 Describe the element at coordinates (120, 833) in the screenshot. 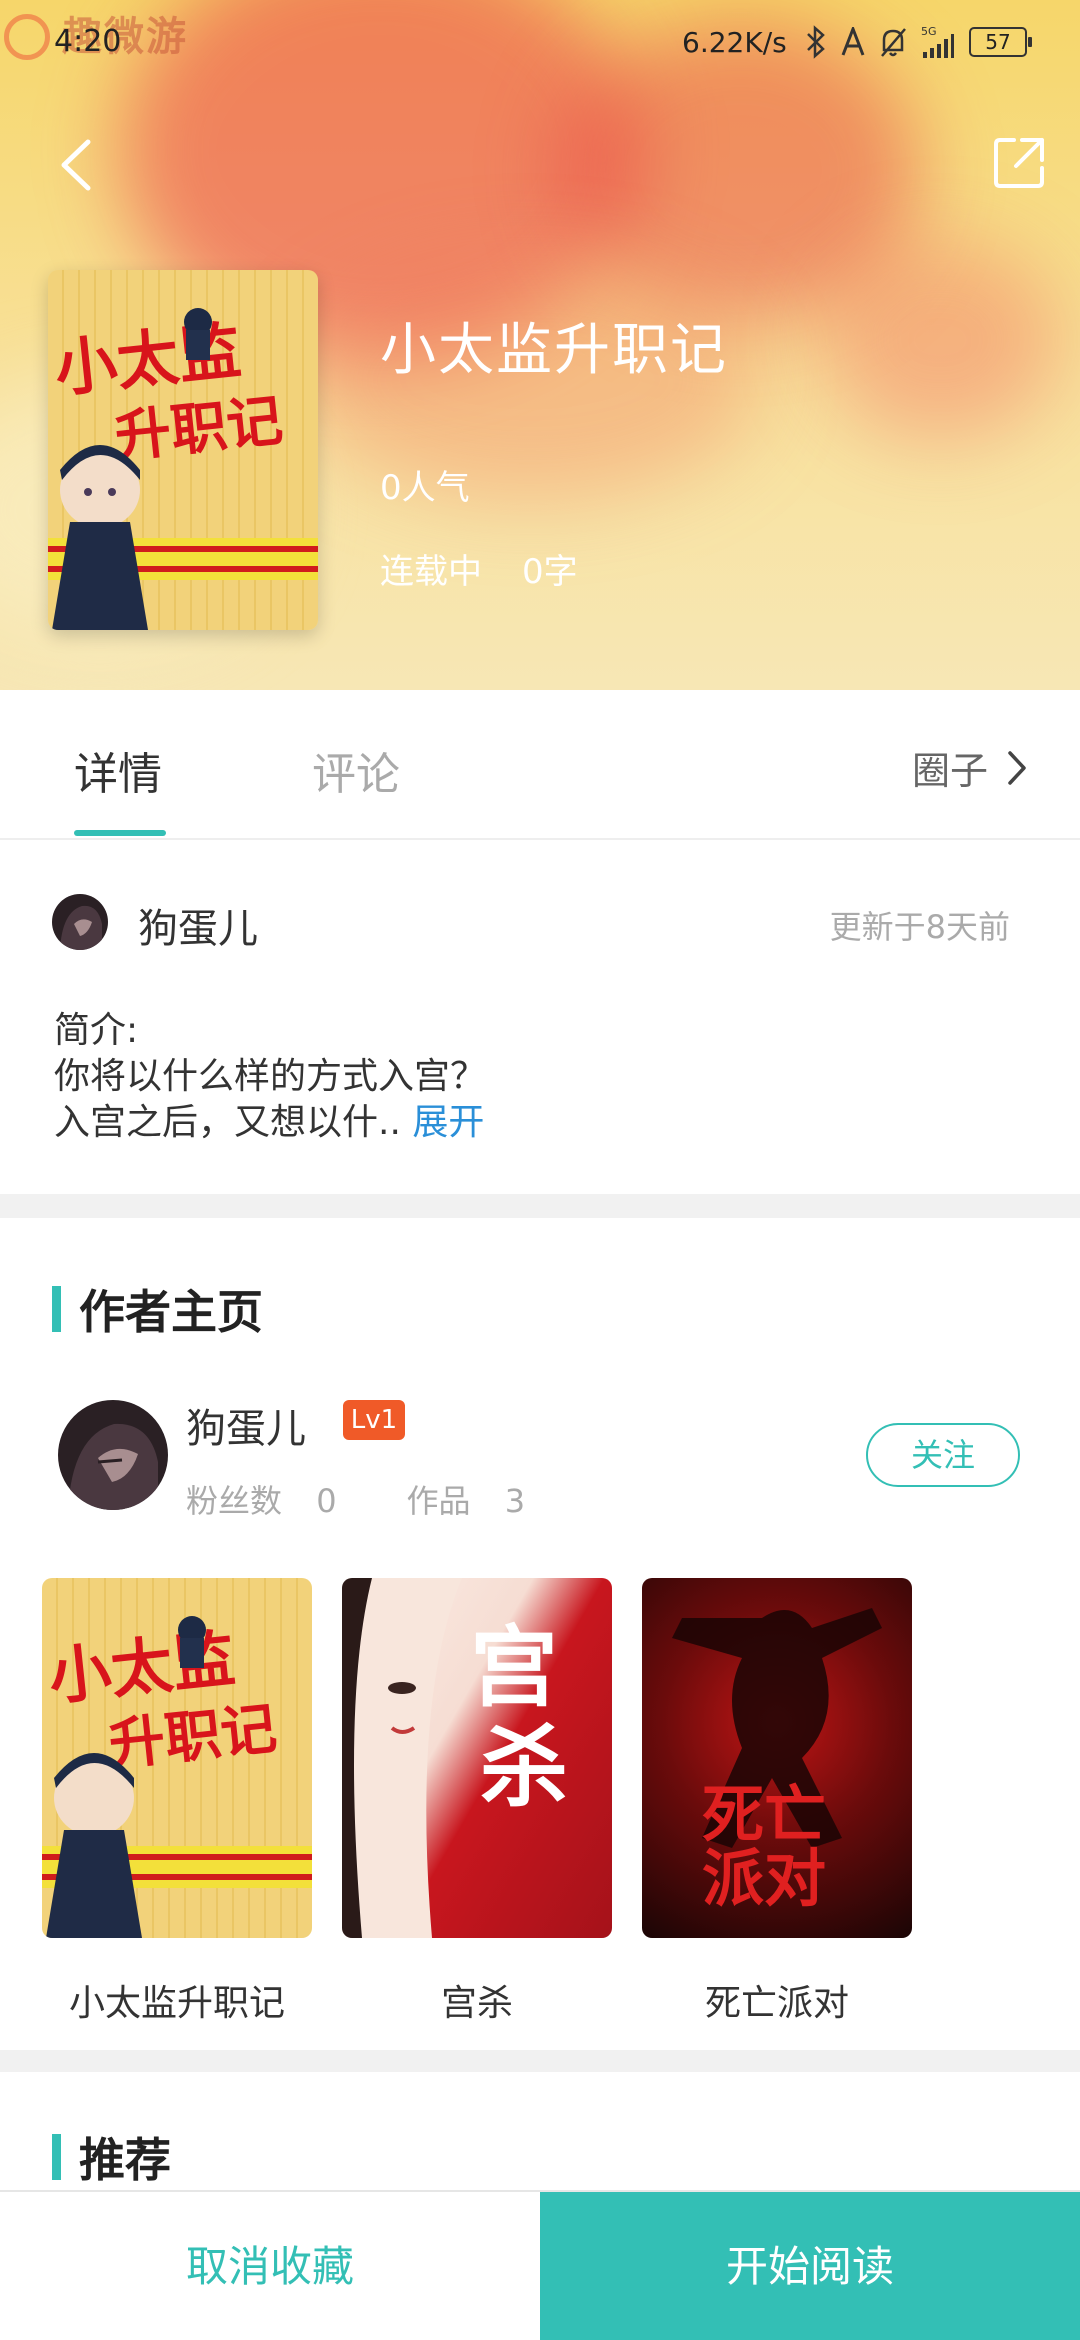

I see `active-tab-indicator` at that location.